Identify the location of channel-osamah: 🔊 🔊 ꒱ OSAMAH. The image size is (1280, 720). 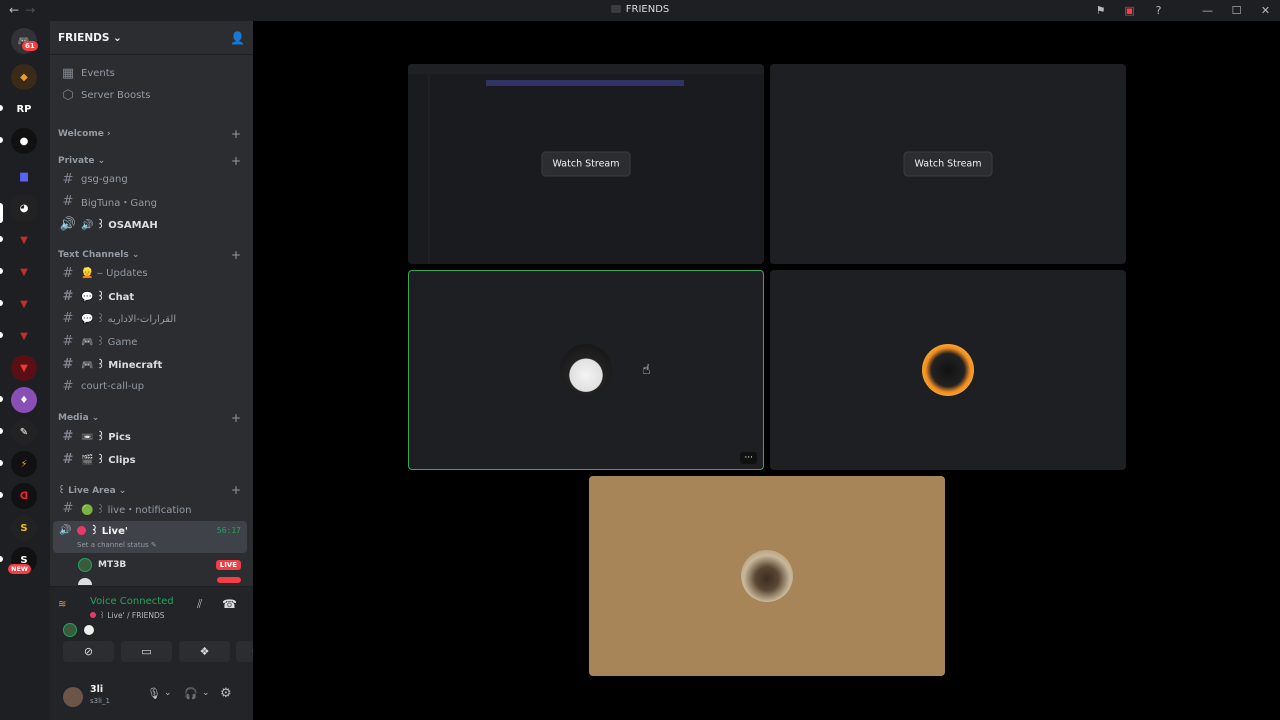
(150, 224).